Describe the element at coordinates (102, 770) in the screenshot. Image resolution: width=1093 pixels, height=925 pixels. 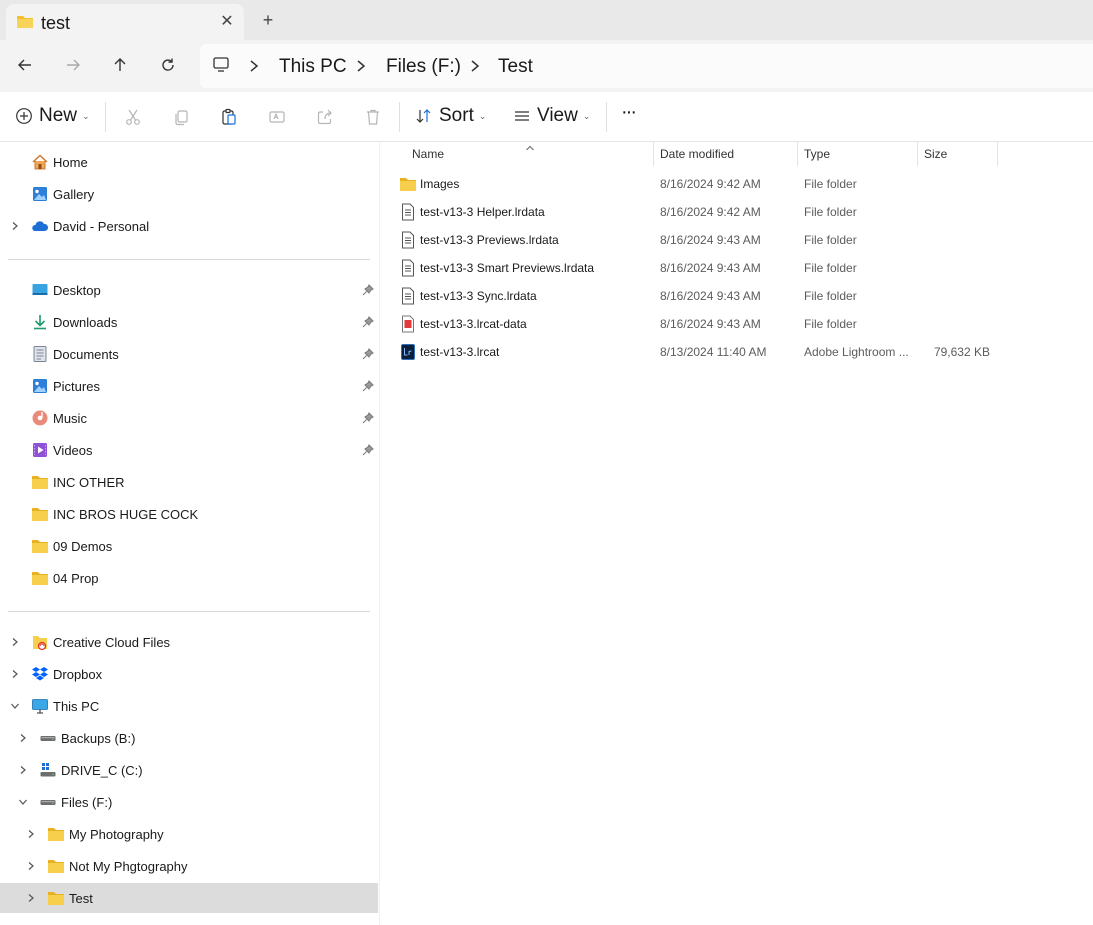
I see `sidebar-item-label: DRIVE_C (C:)` at that location.